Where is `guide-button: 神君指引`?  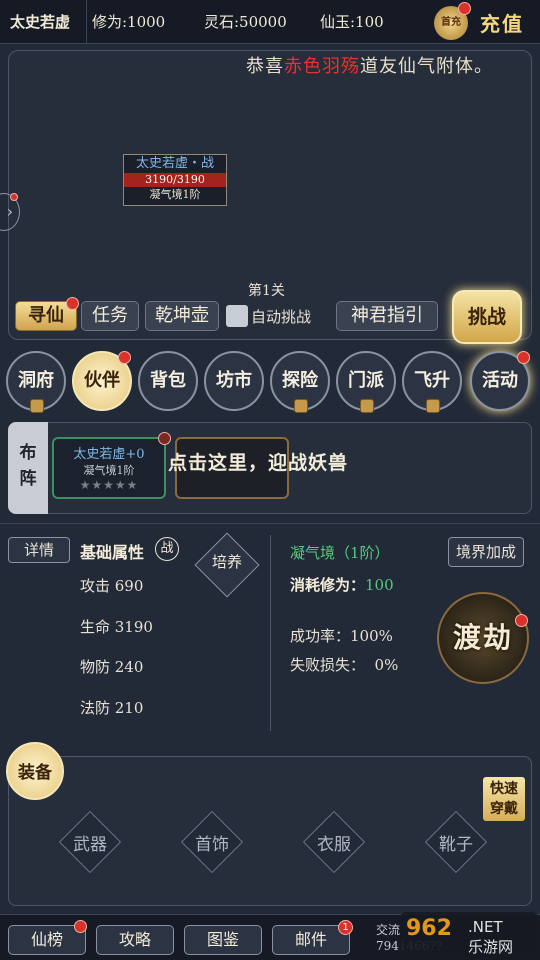
guide-button: 神君指引 is located at coordinates (387, 316).